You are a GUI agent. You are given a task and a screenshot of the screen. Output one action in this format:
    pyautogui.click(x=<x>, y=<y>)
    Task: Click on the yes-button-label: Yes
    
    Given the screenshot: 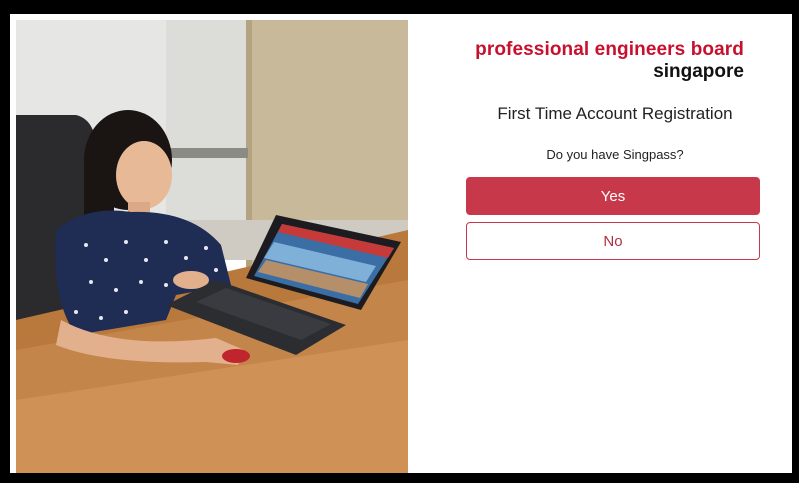 What is the action you would take?
    pyautogui.click(x=613, y=196)
    